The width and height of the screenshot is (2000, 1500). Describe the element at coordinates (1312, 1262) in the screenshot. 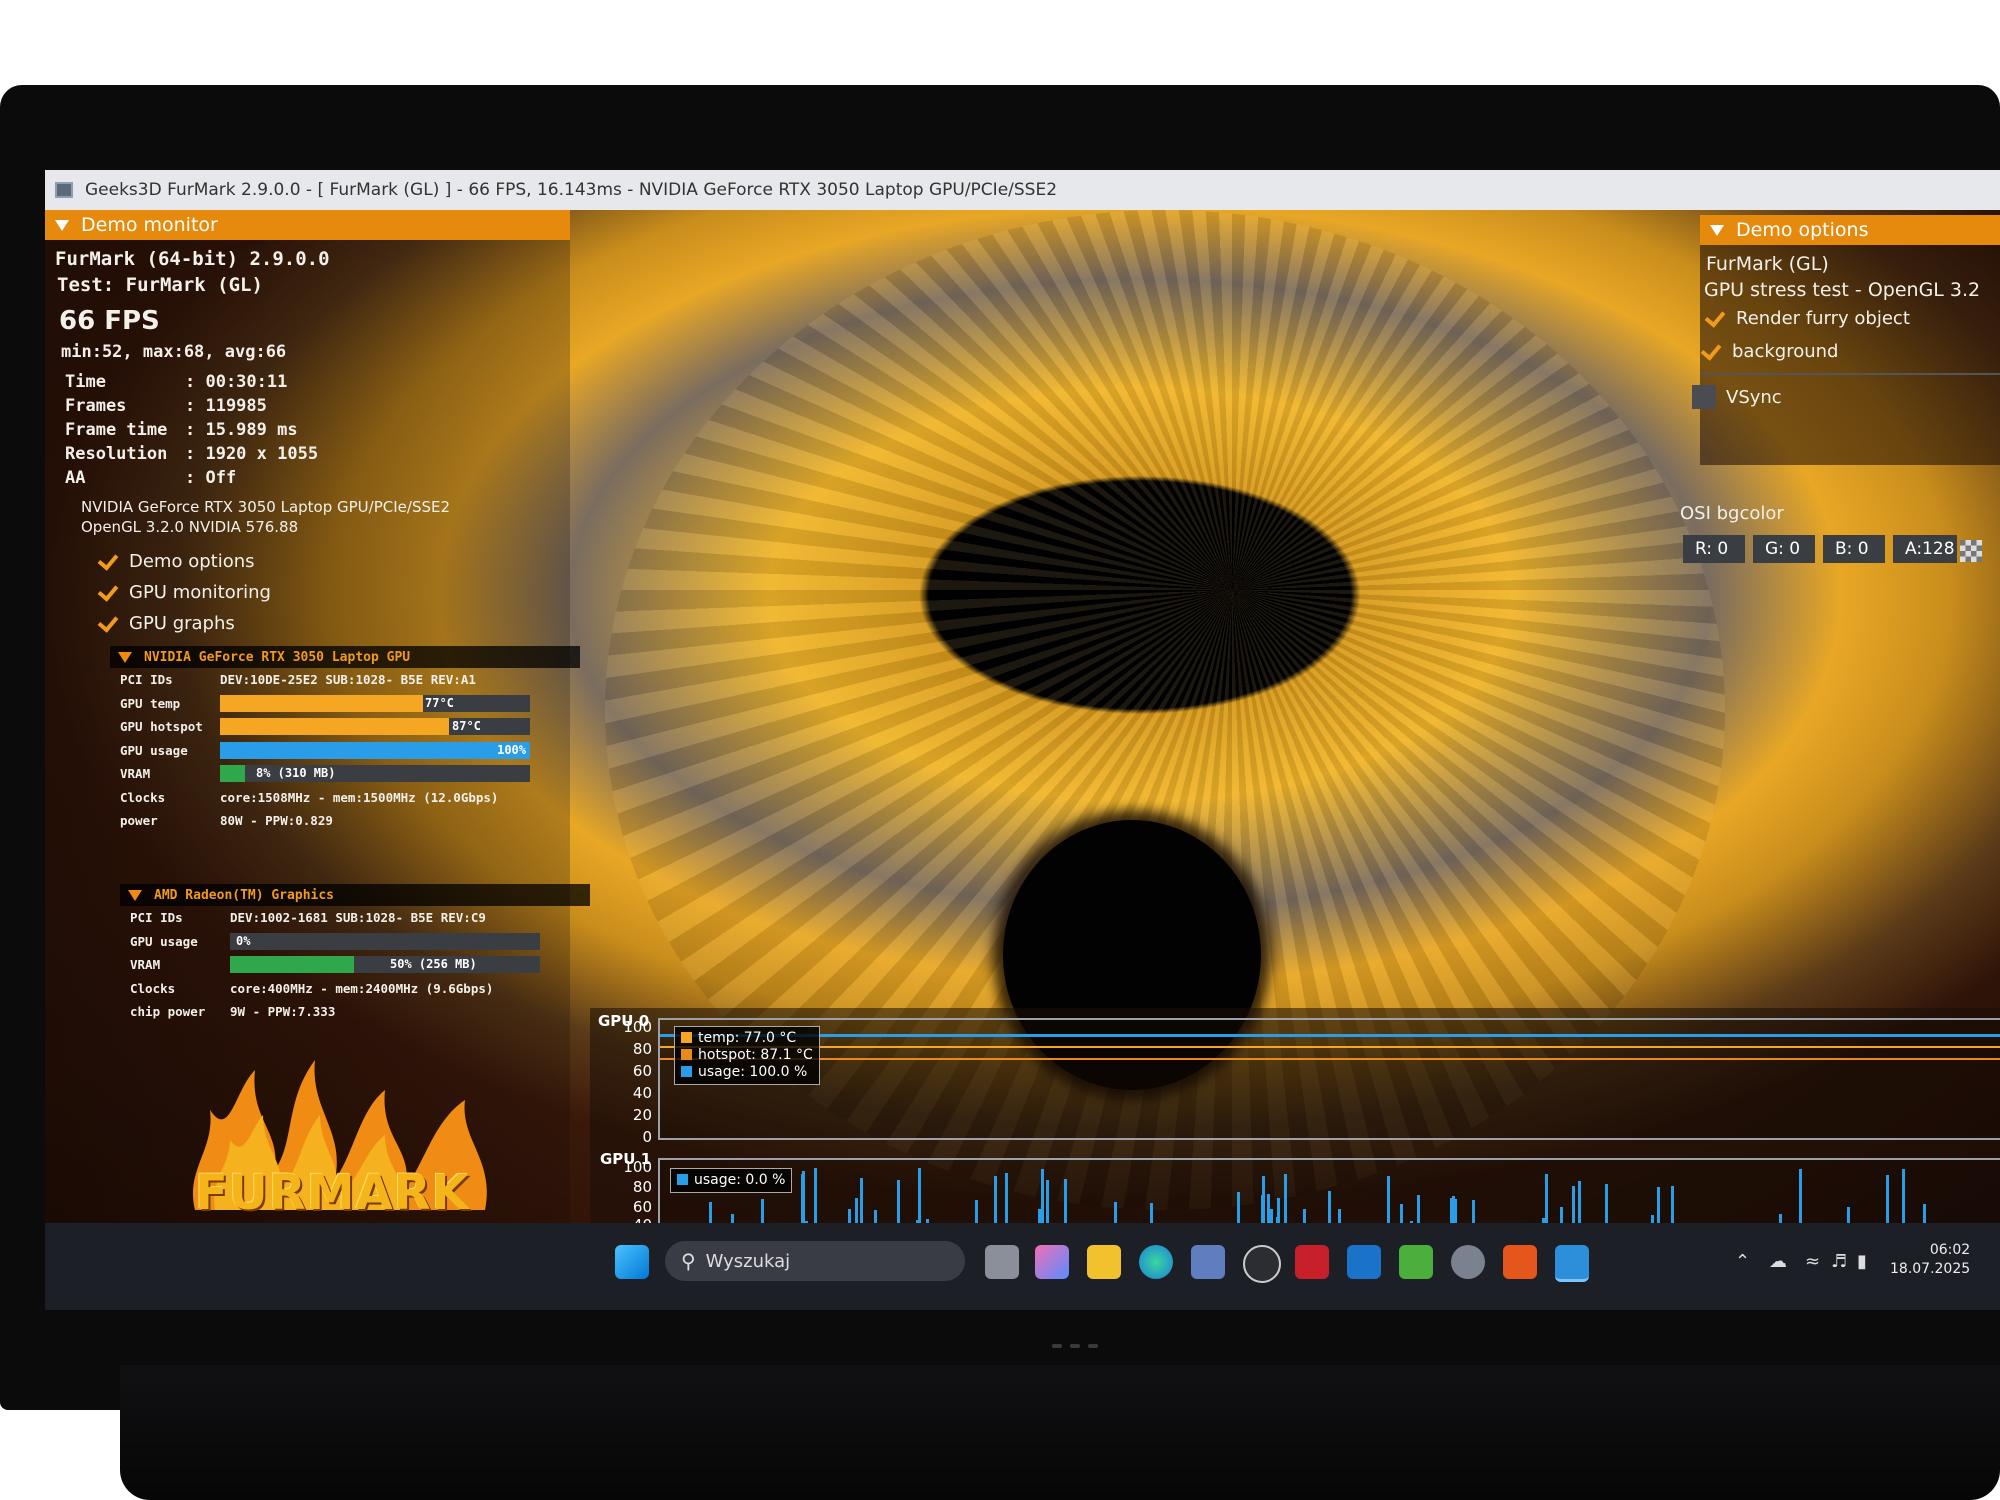

I see `mcafee-icon` at that location.